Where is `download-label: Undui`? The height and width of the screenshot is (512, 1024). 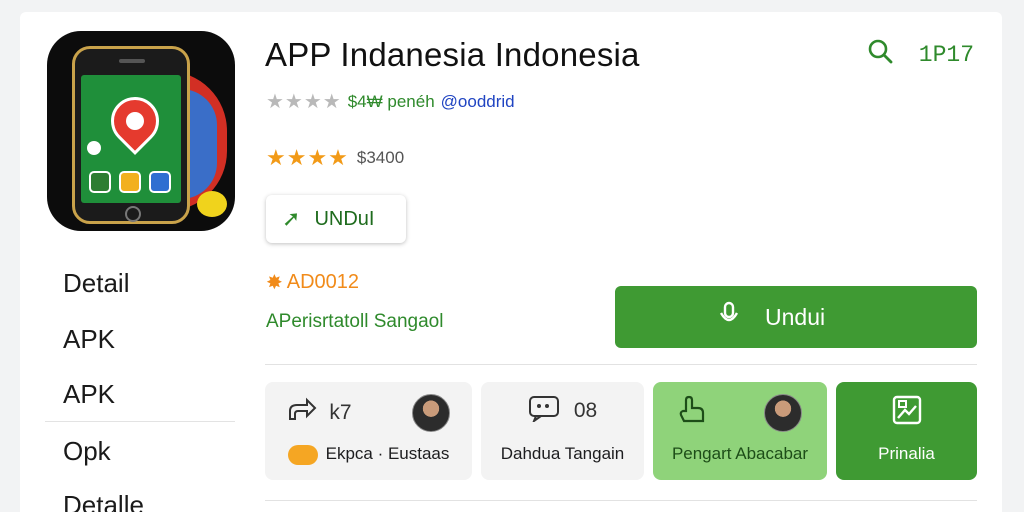 download-label: Undui is located at coordinates (795, 316).